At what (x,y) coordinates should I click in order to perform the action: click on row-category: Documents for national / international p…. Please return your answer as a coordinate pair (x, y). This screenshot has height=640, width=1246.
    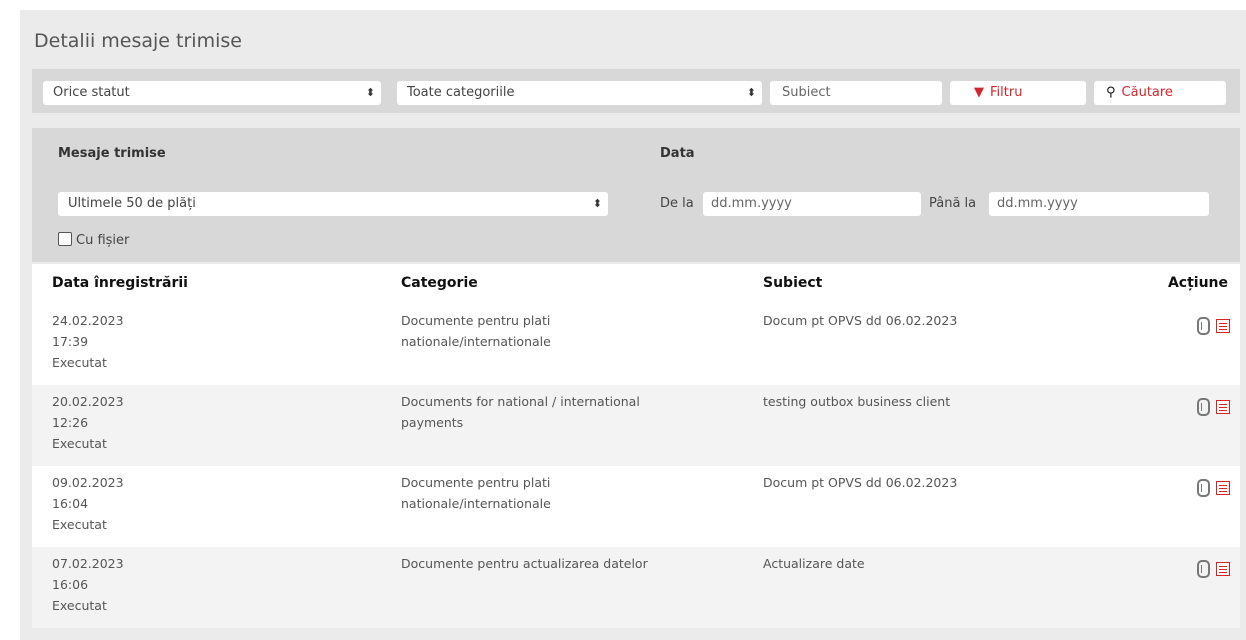
    Looking at the image, I should click on (520, 412).